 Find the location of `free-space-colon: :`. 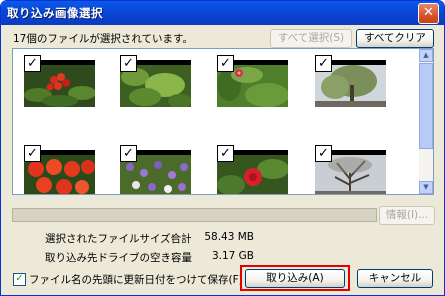

free-space-colon: : is located at coordinates (173, 256).